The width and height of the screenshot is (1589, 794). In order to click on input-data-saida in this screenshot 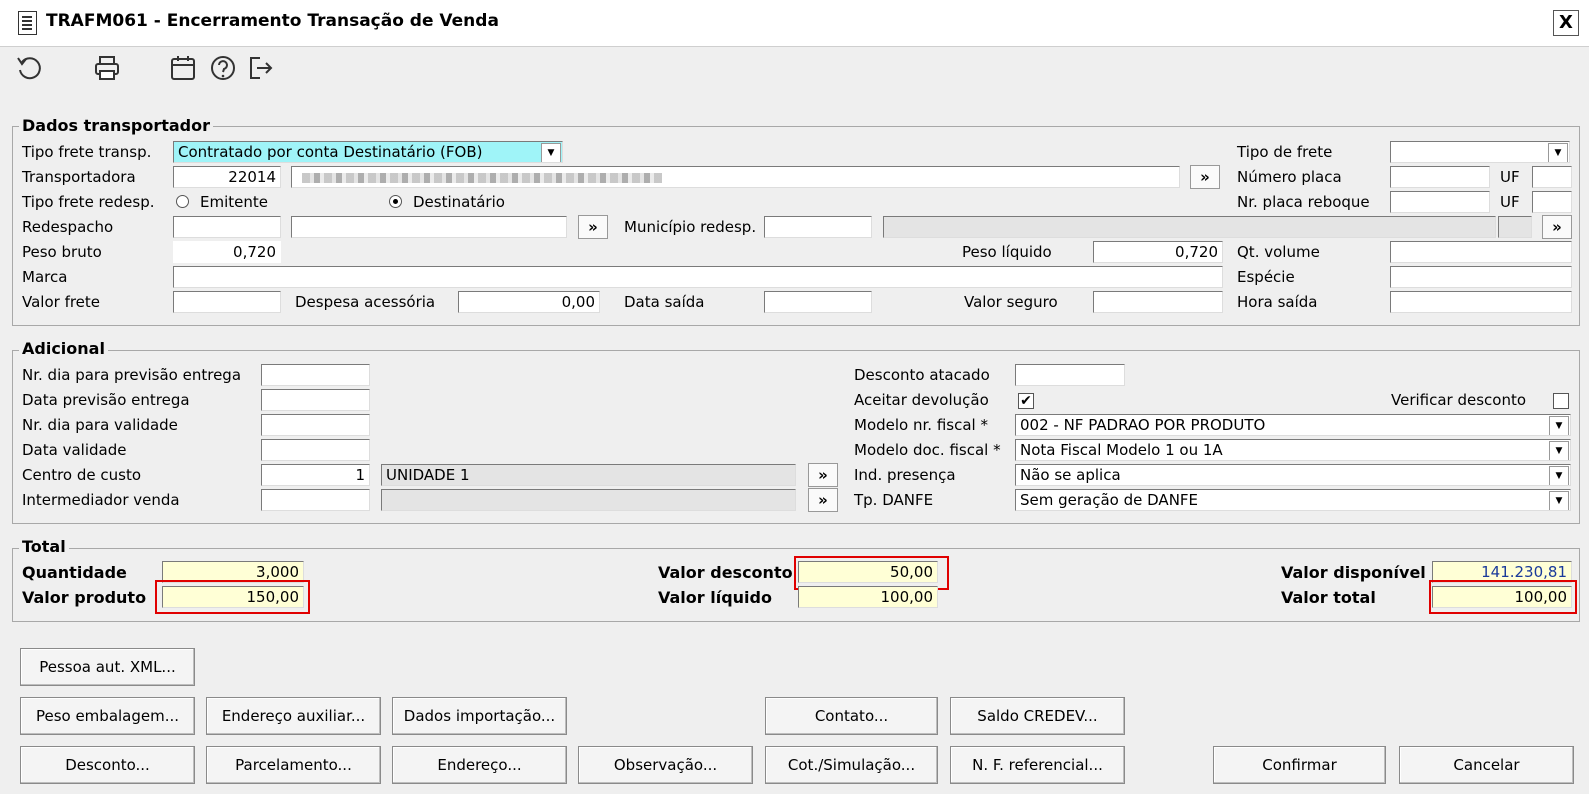, I will do `click(818, 302)`.